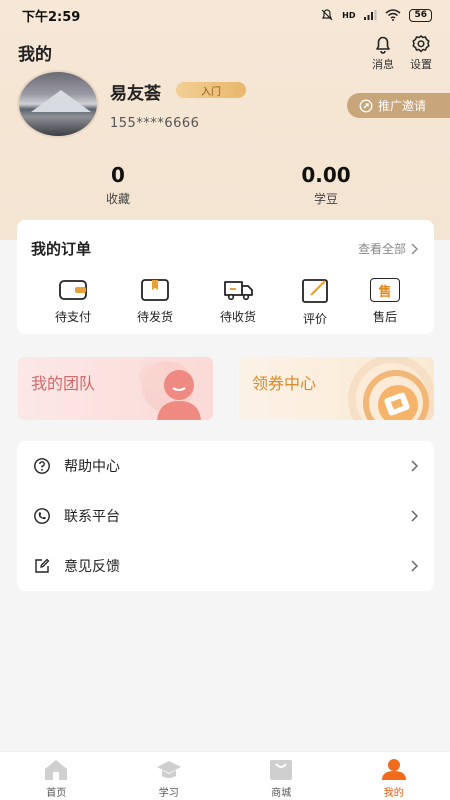  I want to click on status-time: 下午2:59, so click(51, 17).